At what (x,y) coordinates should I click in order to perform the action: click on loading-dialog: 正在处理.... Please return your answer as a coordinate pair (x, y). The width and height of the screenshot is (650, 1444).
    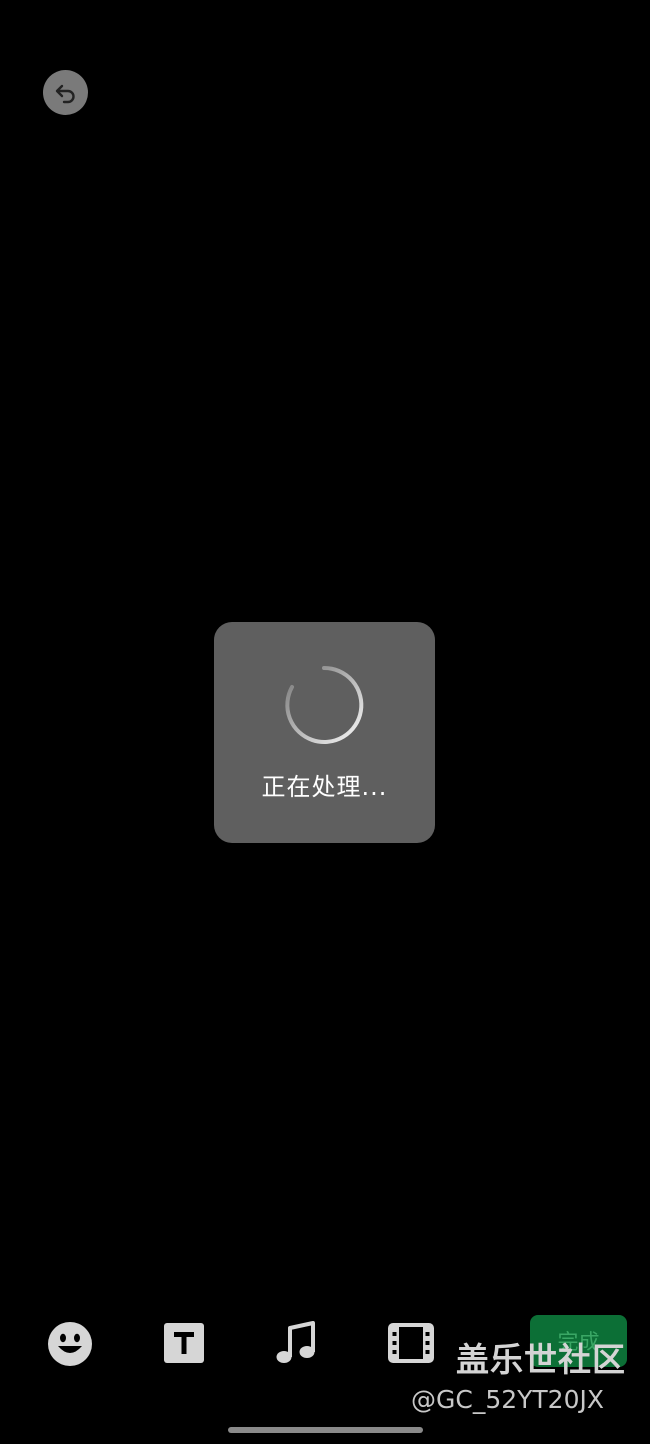
    Looking at the image, I should click on (324, 732).